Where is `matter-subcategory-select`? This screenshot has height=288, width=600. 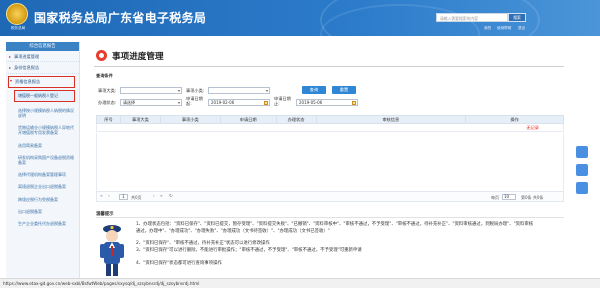
matter-subcategory-select is located at coordinates (239, 90).